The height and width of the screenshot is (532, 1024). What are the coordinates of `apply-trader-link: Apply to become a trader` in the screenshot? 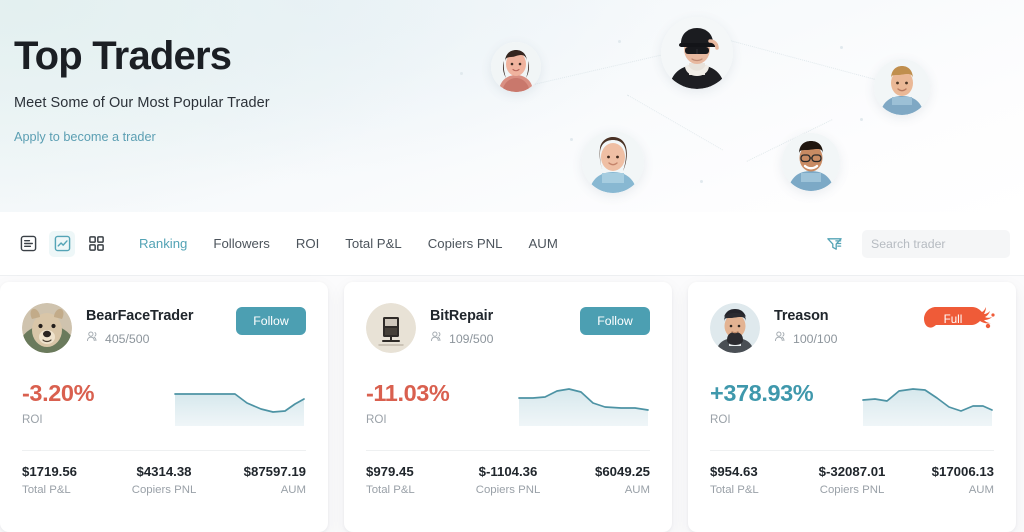 It's located at (85, 137).